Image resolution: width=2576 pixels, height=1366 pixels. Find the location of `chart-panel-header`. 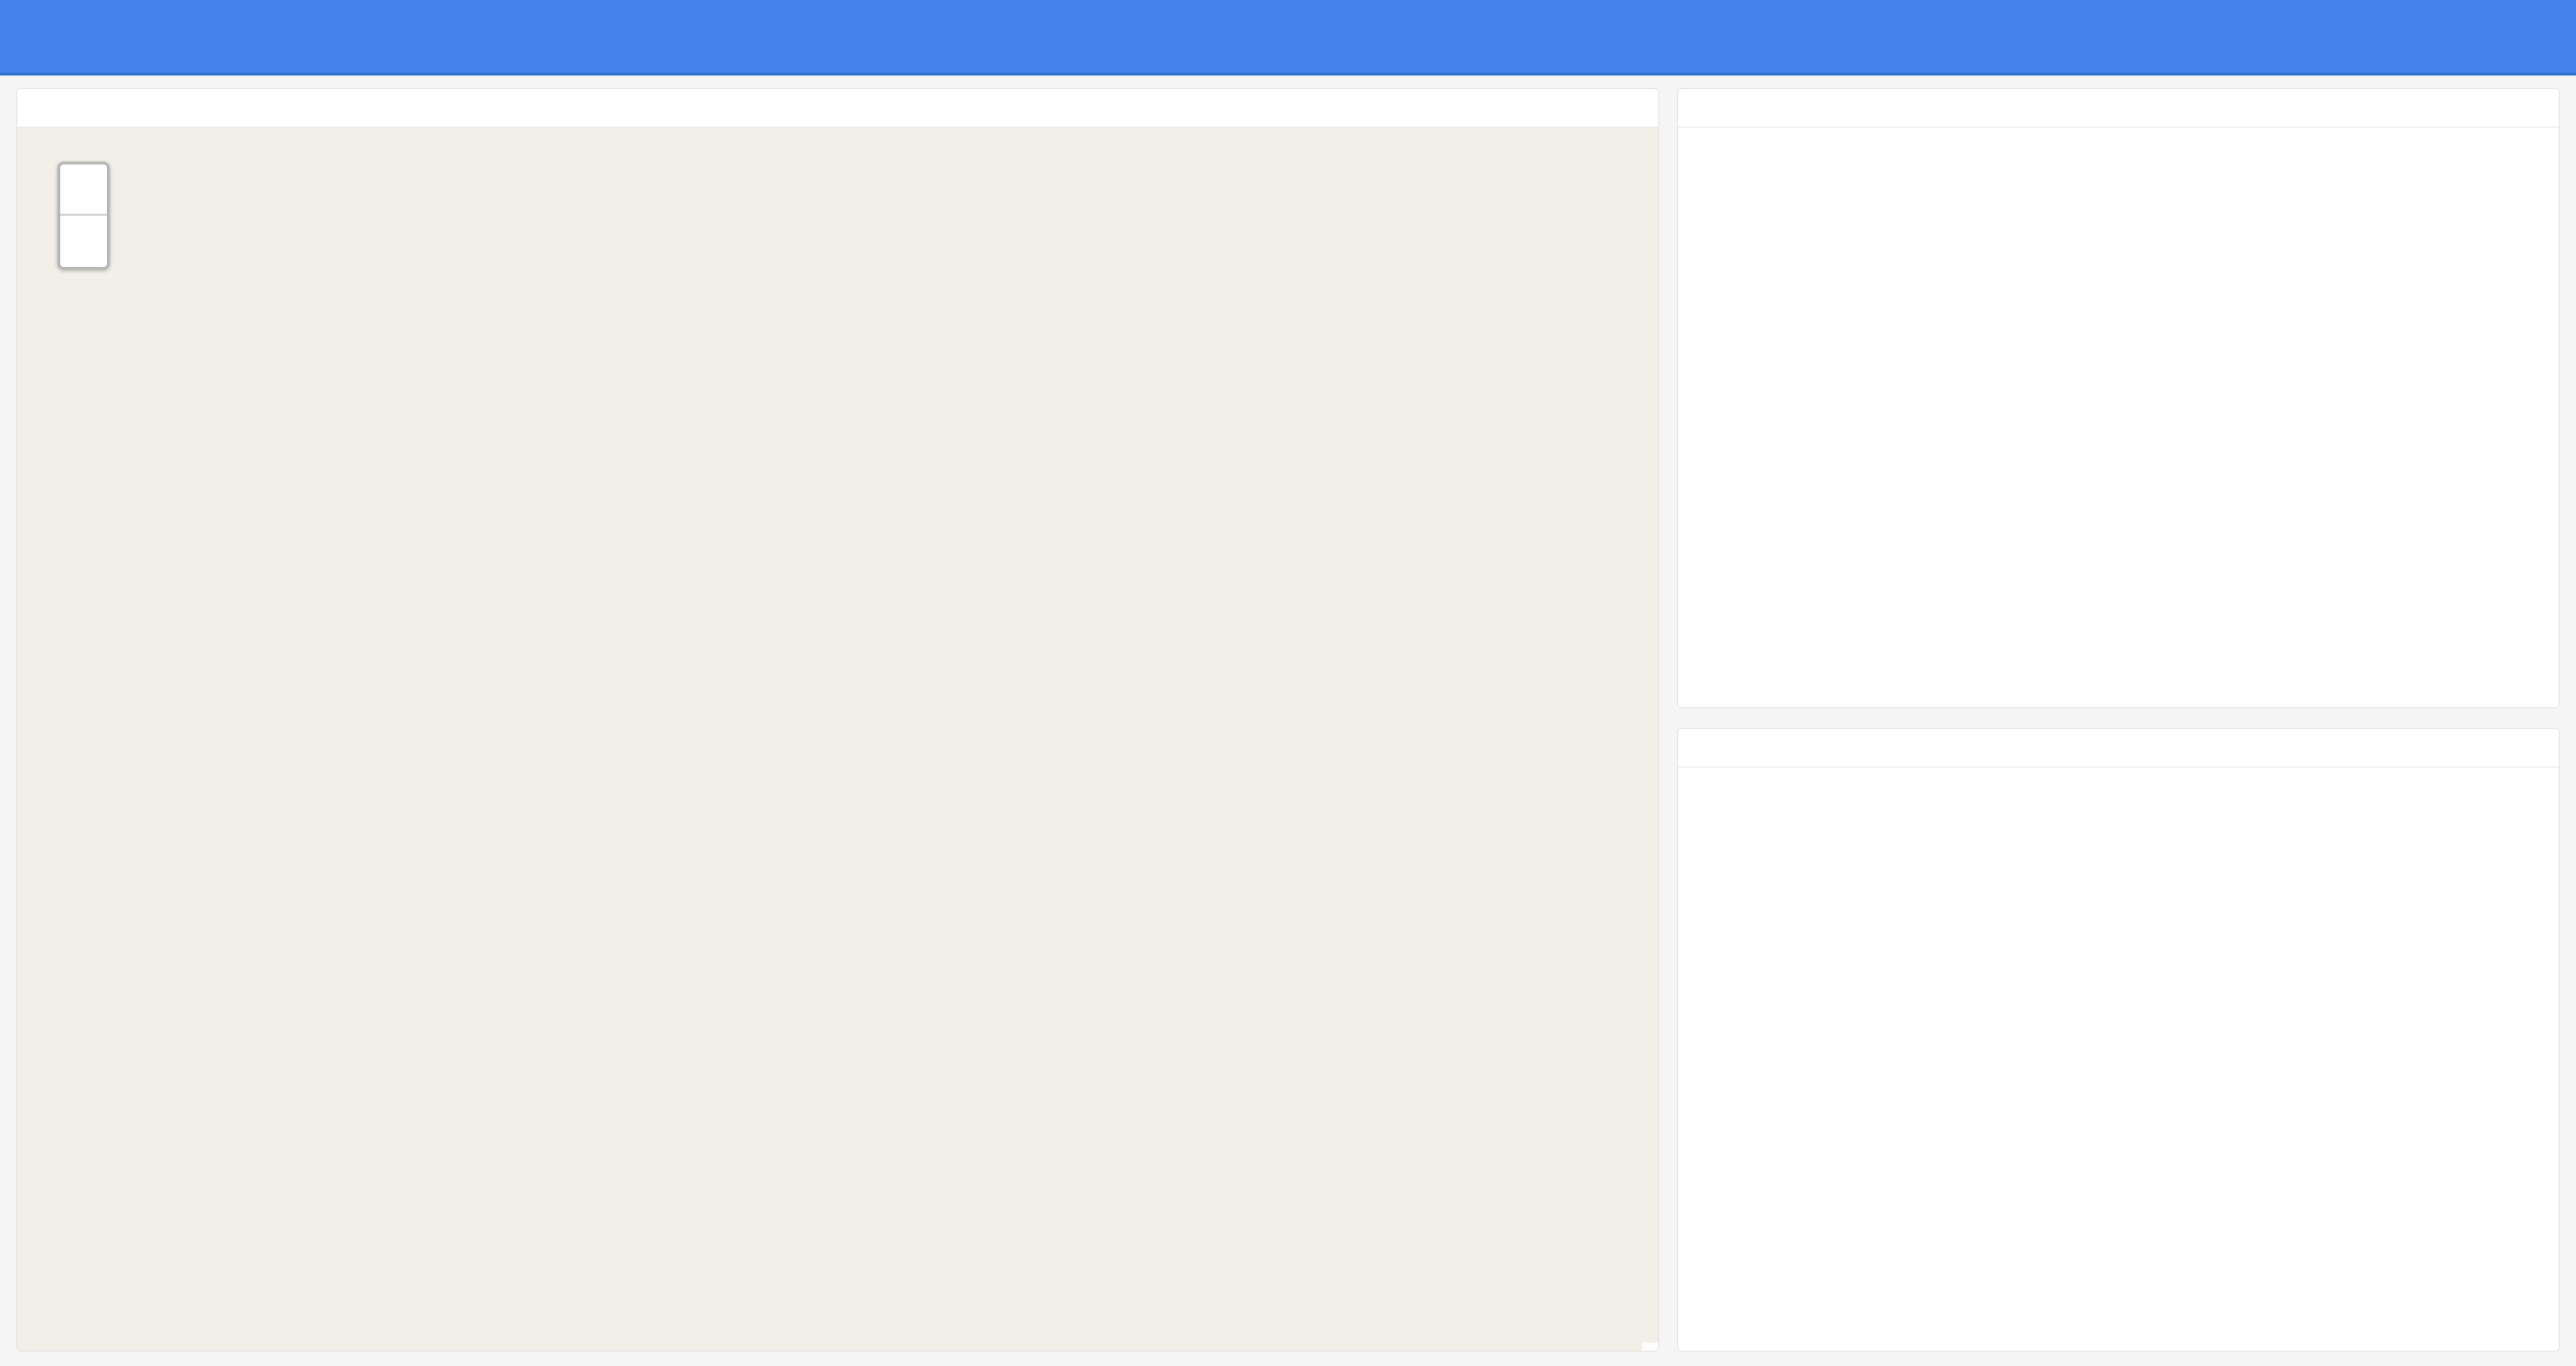

chart-panel-header is located at coordinates (2118, 108).